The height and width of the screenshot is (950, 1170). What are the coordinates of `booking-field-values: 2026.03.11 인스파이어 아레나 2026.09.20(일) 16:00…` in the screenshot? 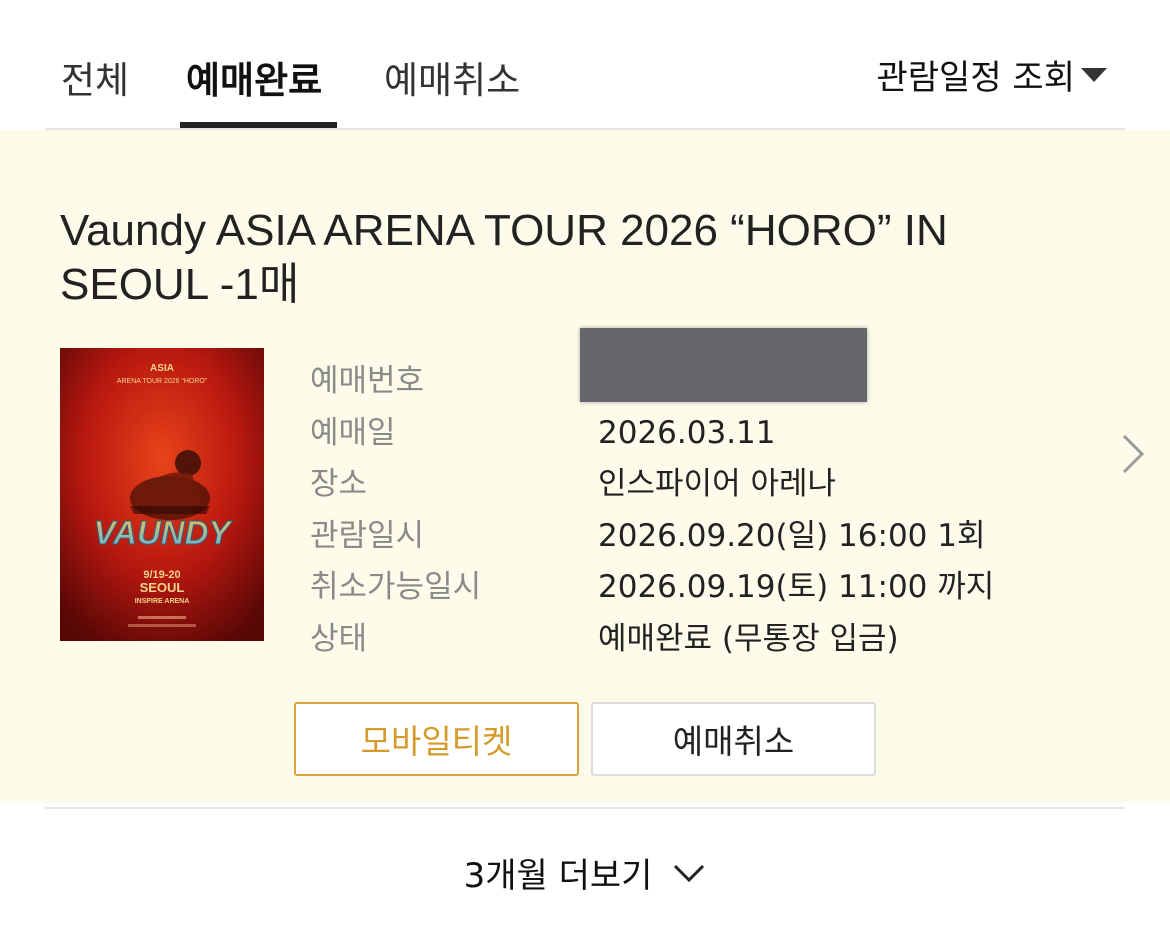 It's located at (796, 510).